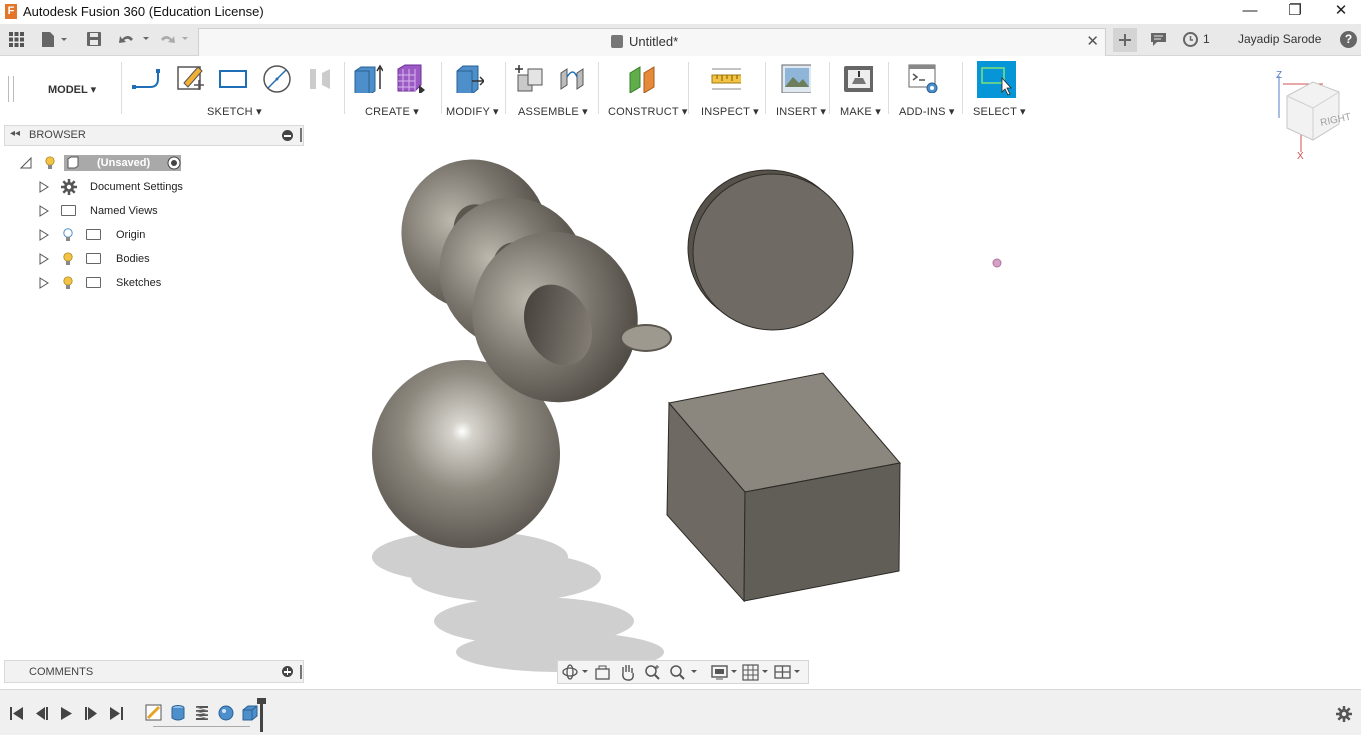 This screenshot has height=735, width=1361. What do you see at coordinates (147, 78) in the screenshot?
I see `create-sketch-line-icon` at bounding box center [147, 78].